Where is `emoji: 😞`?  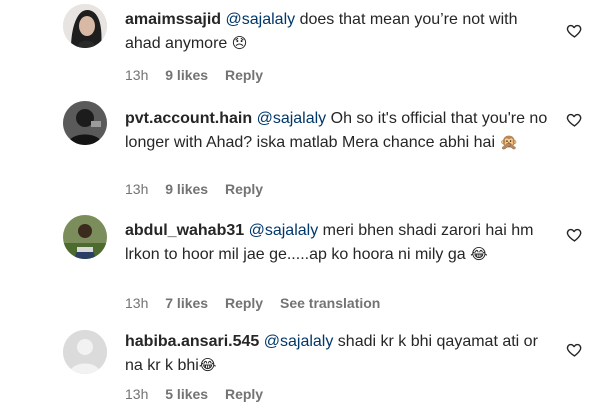
emoji: 😞 is located at coordinates (239, 43).